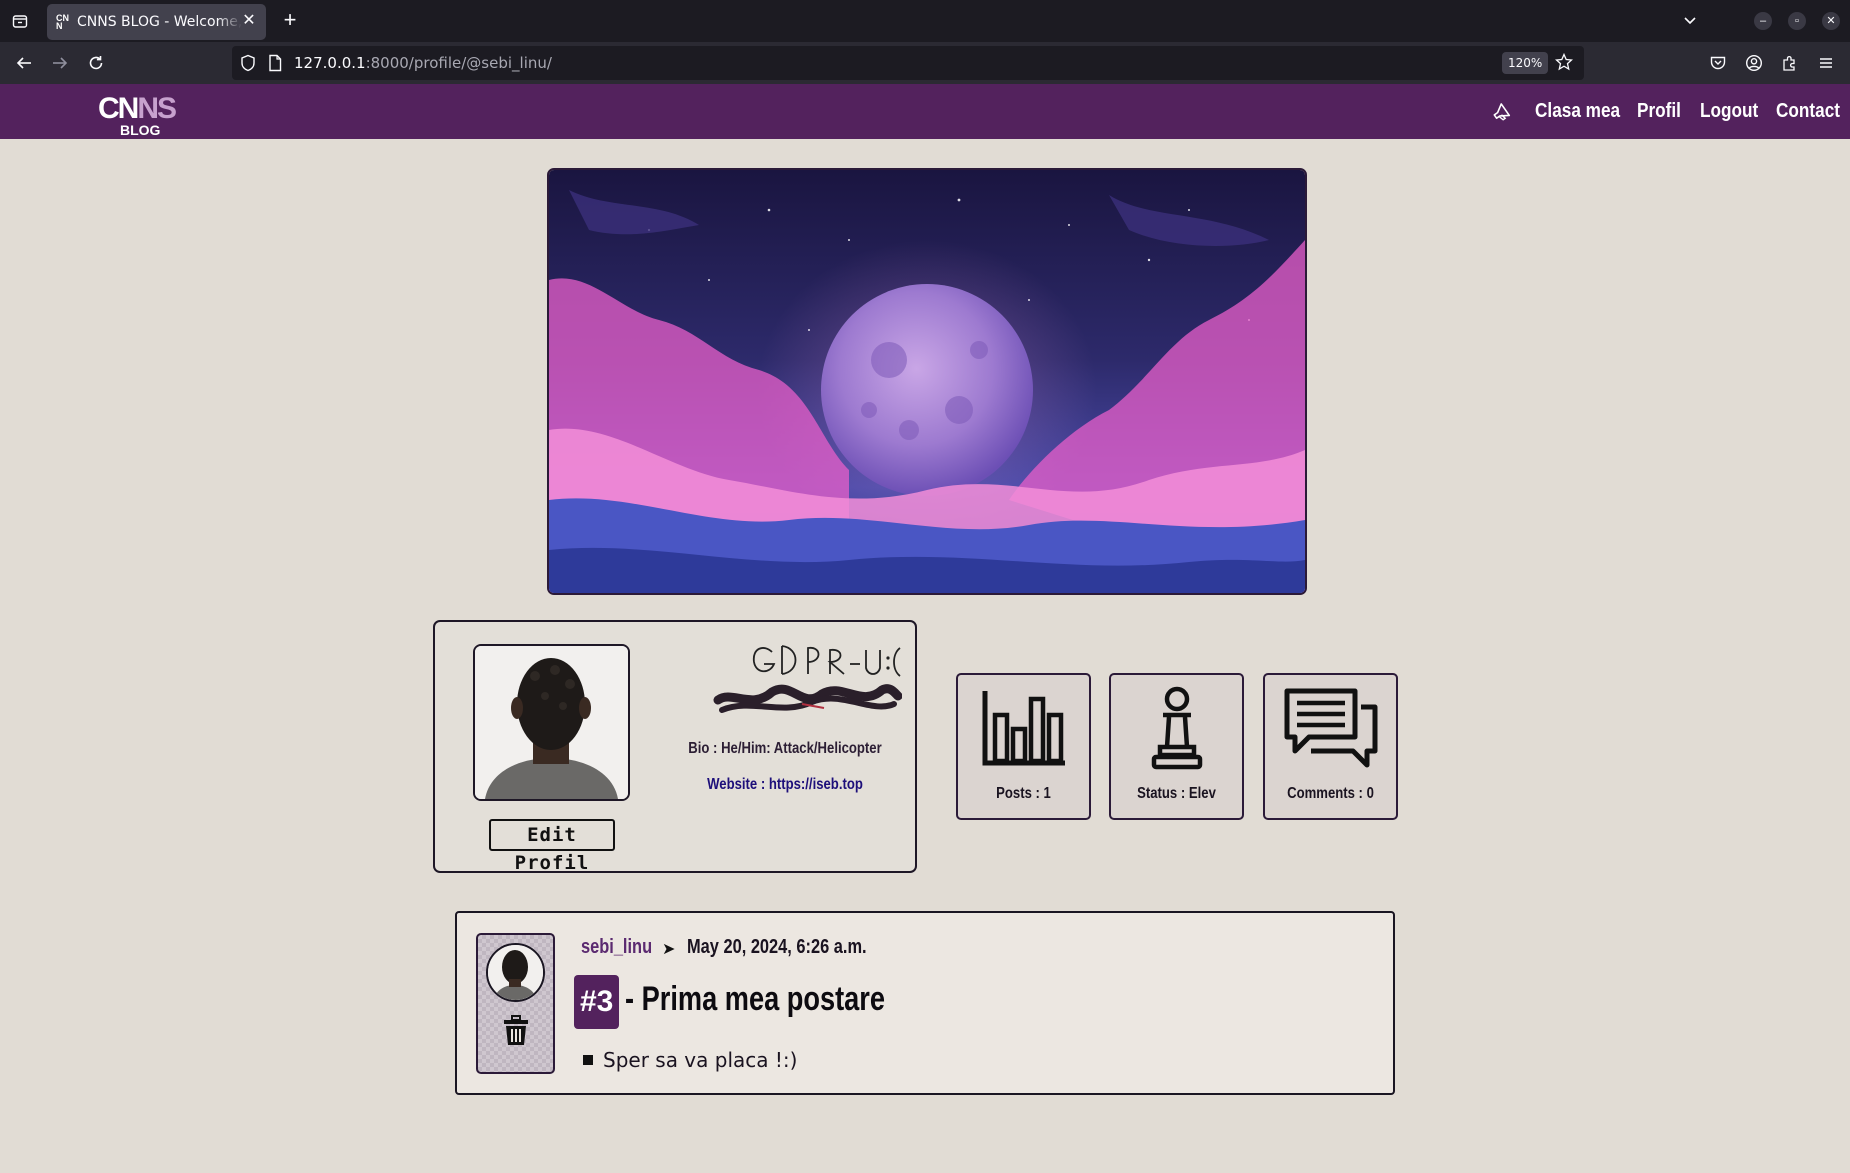 This screenshot has width=1850, height=1173. I want to click on profile-website-link: Website : https://iseb.top, so click(785, 785).